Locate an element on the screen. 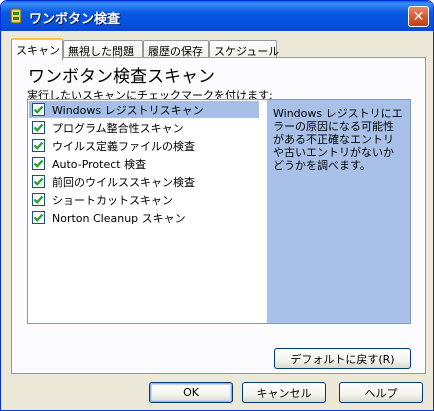  list-item-label: Auto-Protect 検査 is located at coordinates (99, 164).